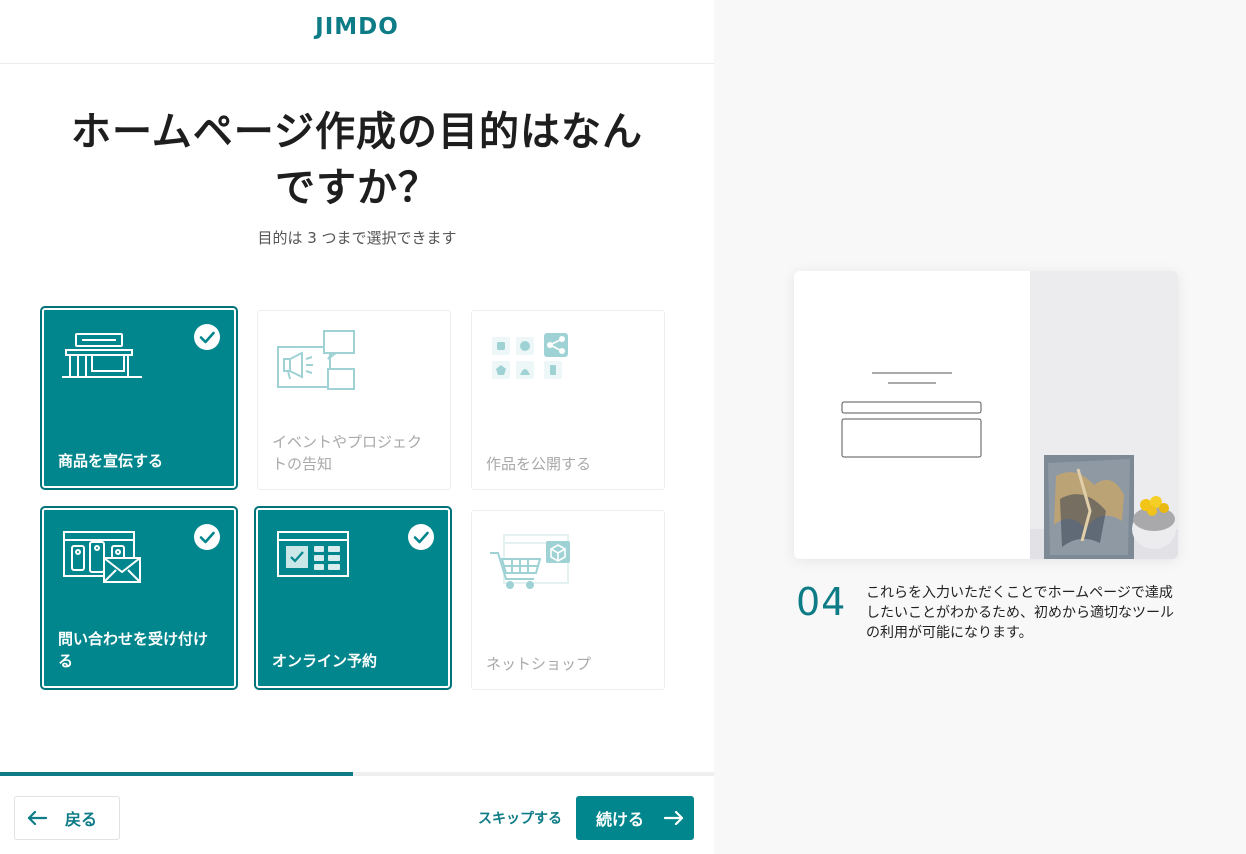 The height and width of the screenshot is (854, 1246). What do you see at coordinates (353, 598) in the screenshot?
I see `option-card-online-booking: オンライン予約` at bounding box center [353, 598].